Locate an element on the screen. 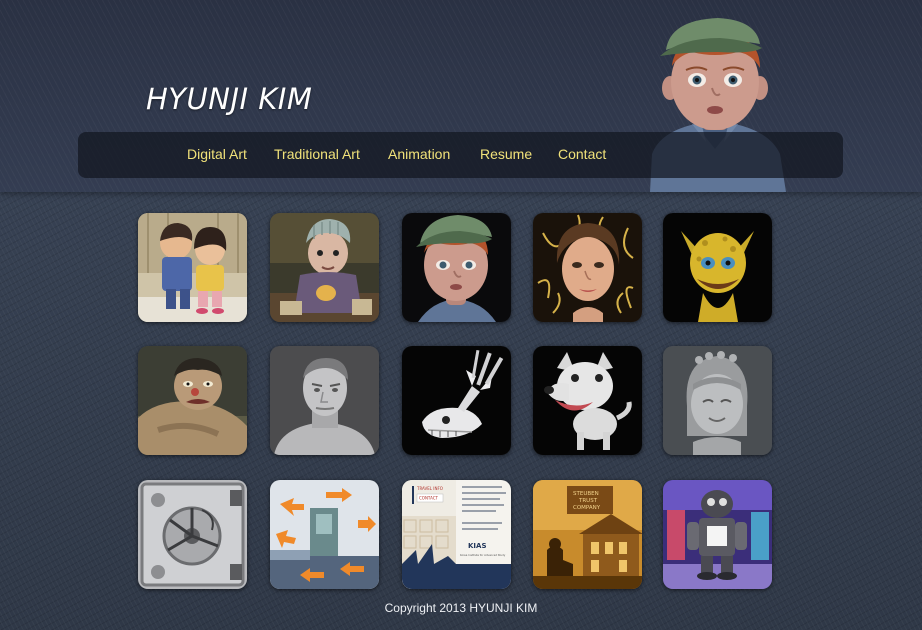  steuben-sign-line3: COMPANY is located at coordinates (587, 508).